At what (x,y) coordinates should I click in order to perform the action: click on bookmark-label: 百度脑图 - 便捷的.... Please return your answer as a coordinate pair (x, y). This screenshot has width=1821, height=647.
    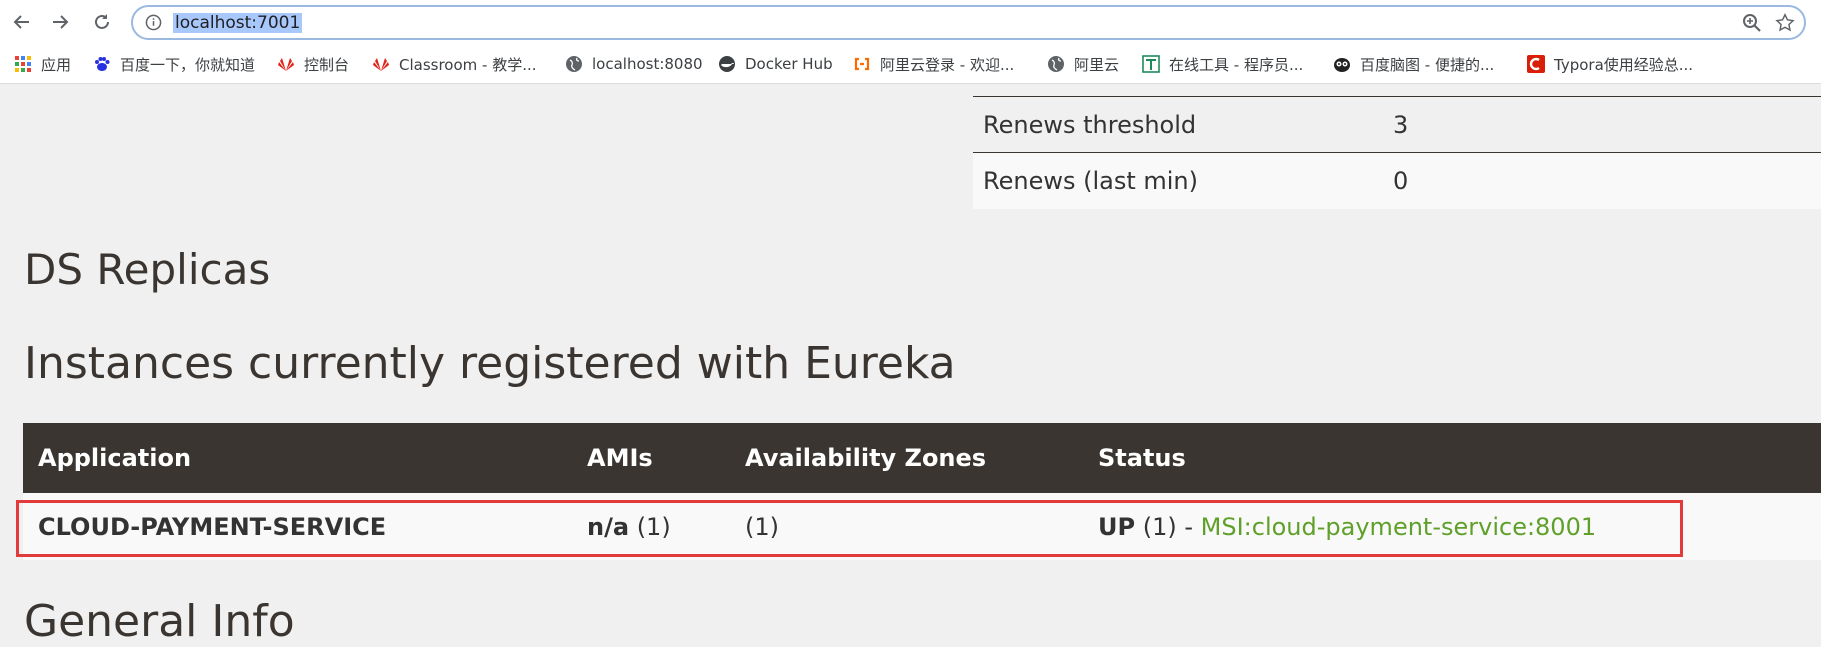
    Looking at the image, I should click on (1427, 64).